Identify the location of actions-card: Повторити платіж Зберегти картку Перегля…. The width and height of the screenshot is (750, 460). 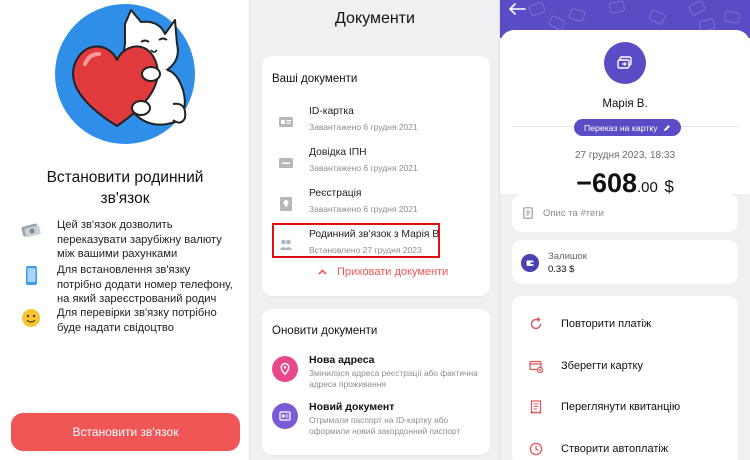
(625, 378).